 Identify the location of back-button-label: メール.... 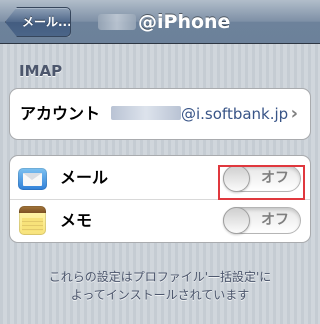
(46, 22).